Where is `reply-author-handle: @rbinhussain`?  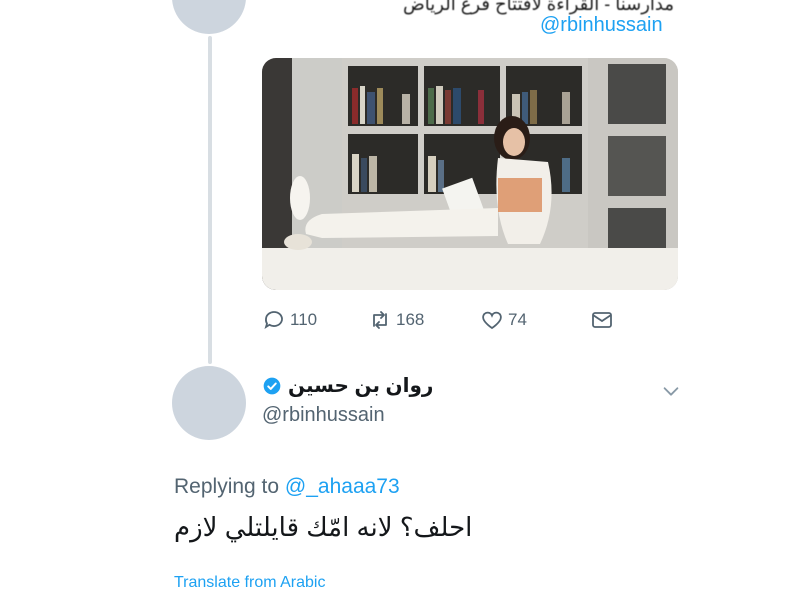 reply-author-handle: @rbinhussain is located at coordinates (323, 415).